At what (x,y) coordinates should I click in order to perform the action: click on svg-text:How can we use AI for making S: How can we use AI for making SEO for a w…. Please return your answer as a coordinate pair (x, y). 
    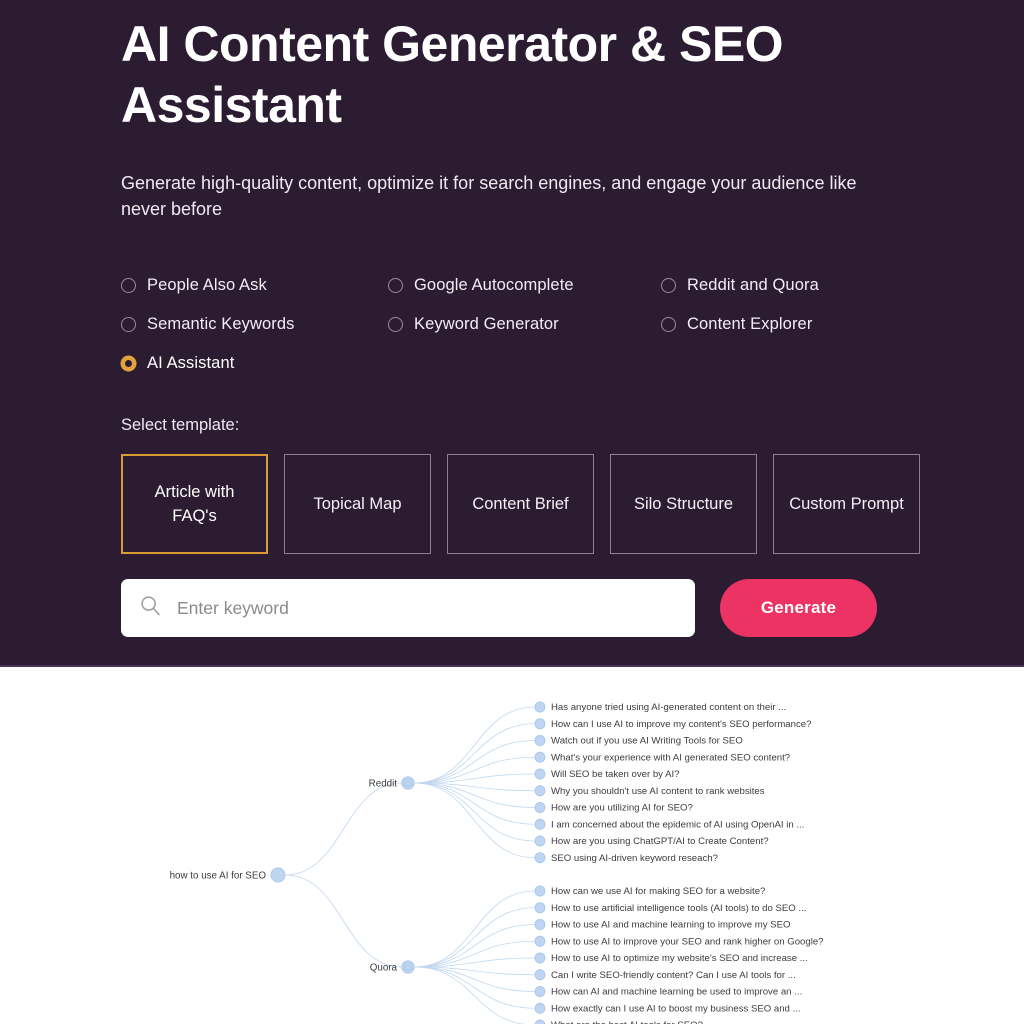
    Looking at the image, I should click on (658, 891).